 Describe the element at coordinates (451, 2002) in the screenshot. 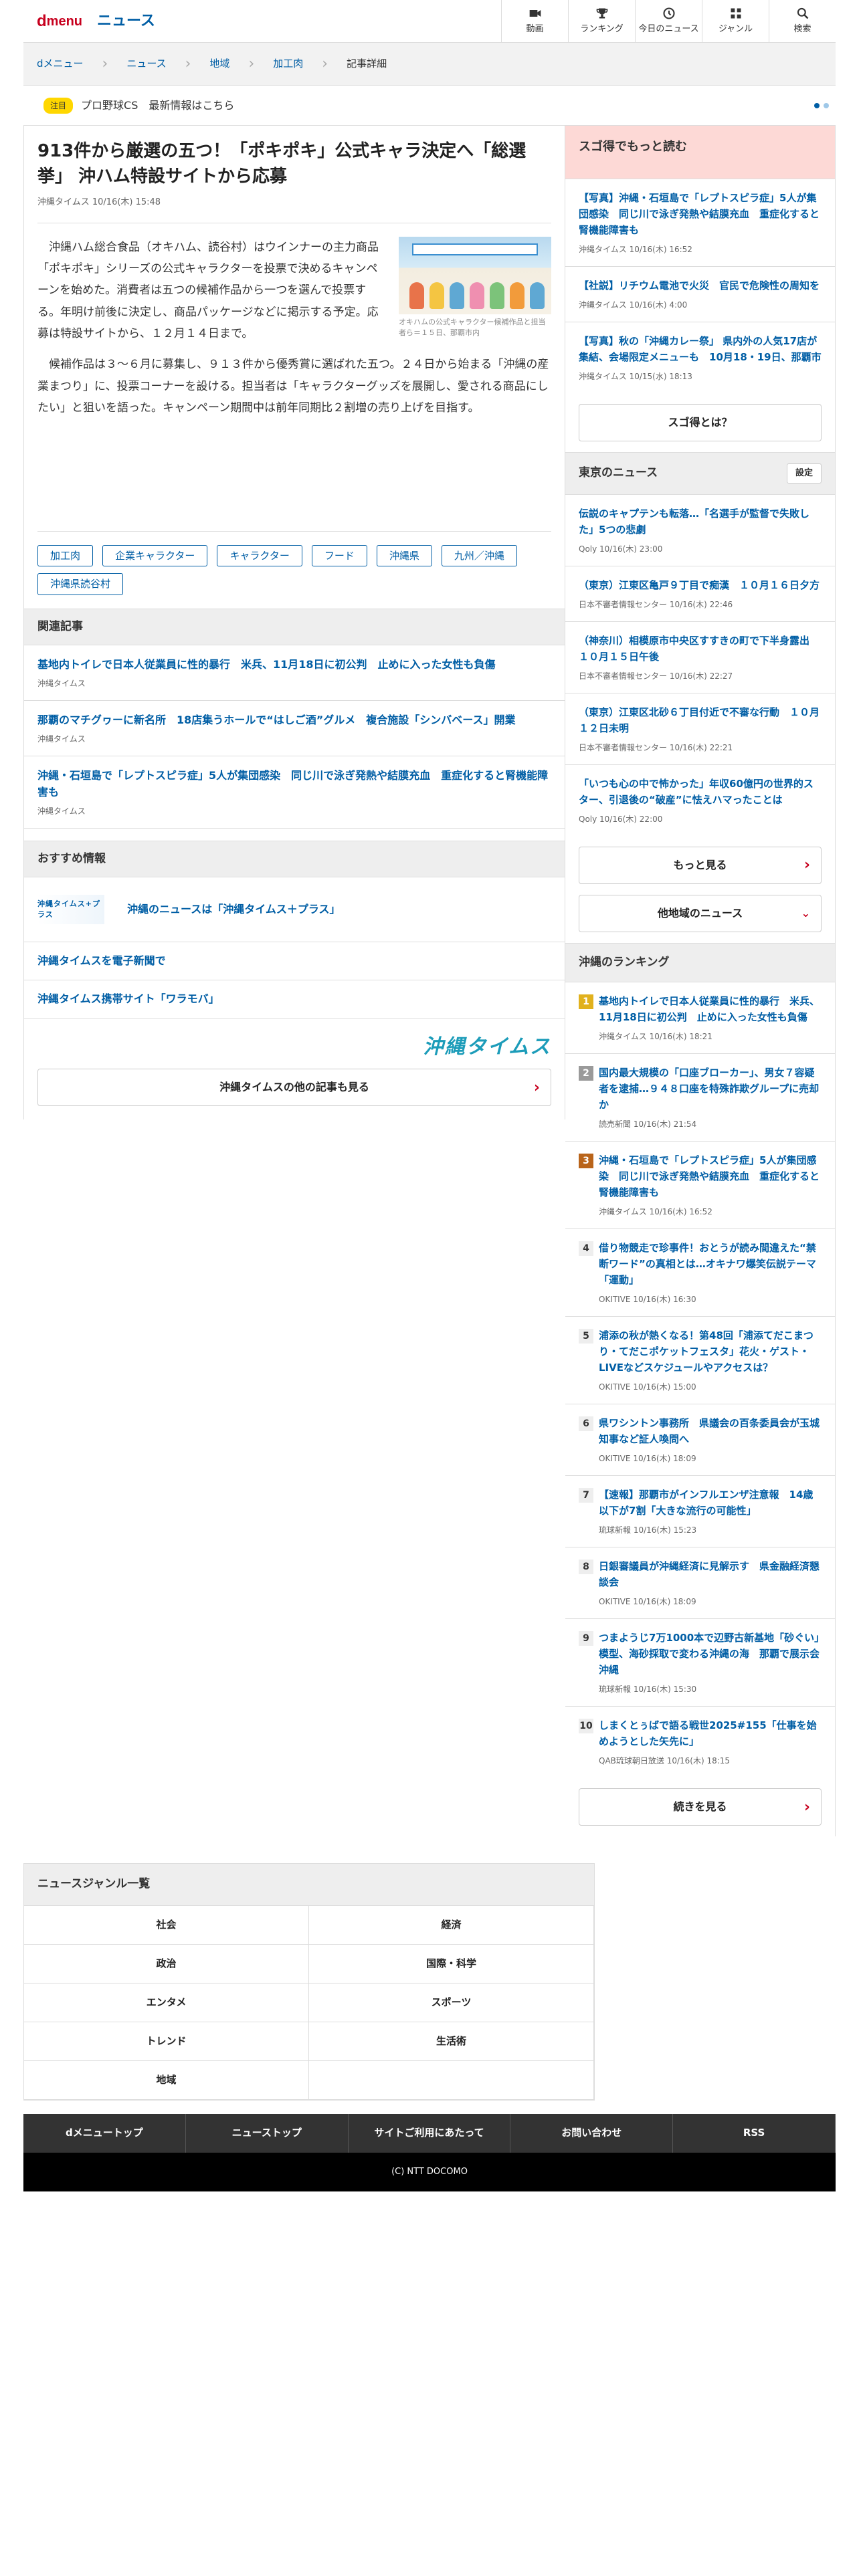

I see `genre-link: スポーツ` at that location.